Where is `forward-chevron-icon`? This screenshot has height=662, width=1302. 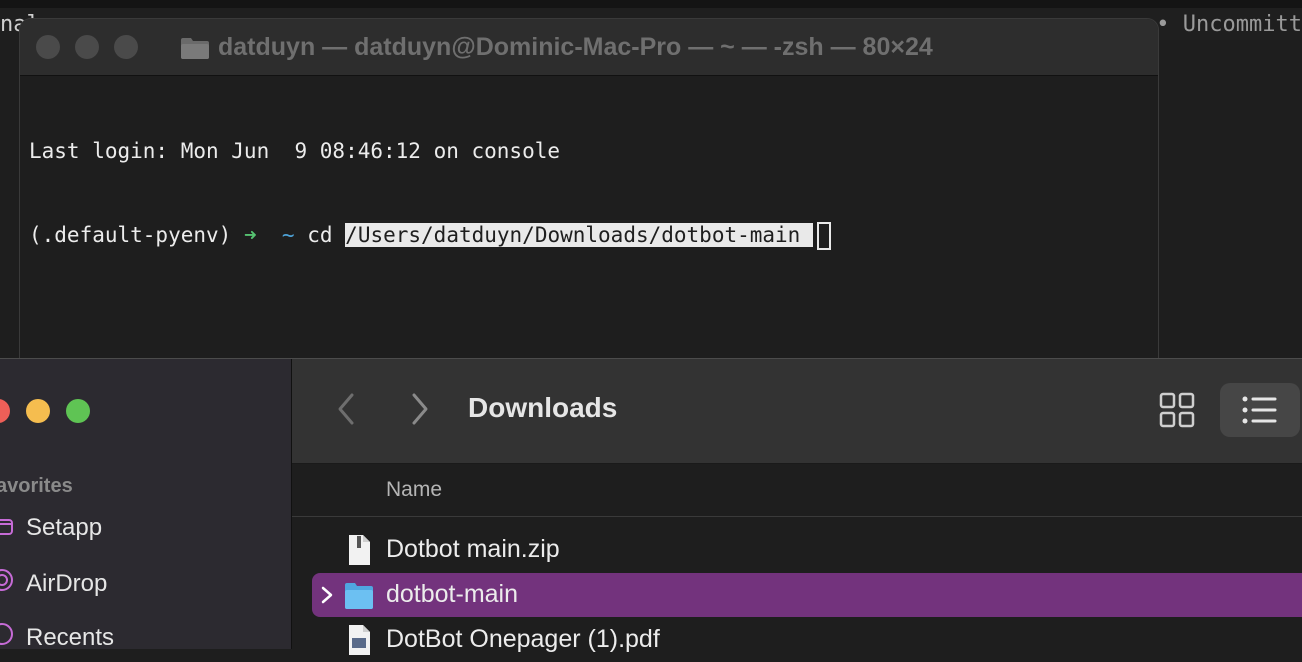 forward-chevron-icon is located at coordinates (419, 409).